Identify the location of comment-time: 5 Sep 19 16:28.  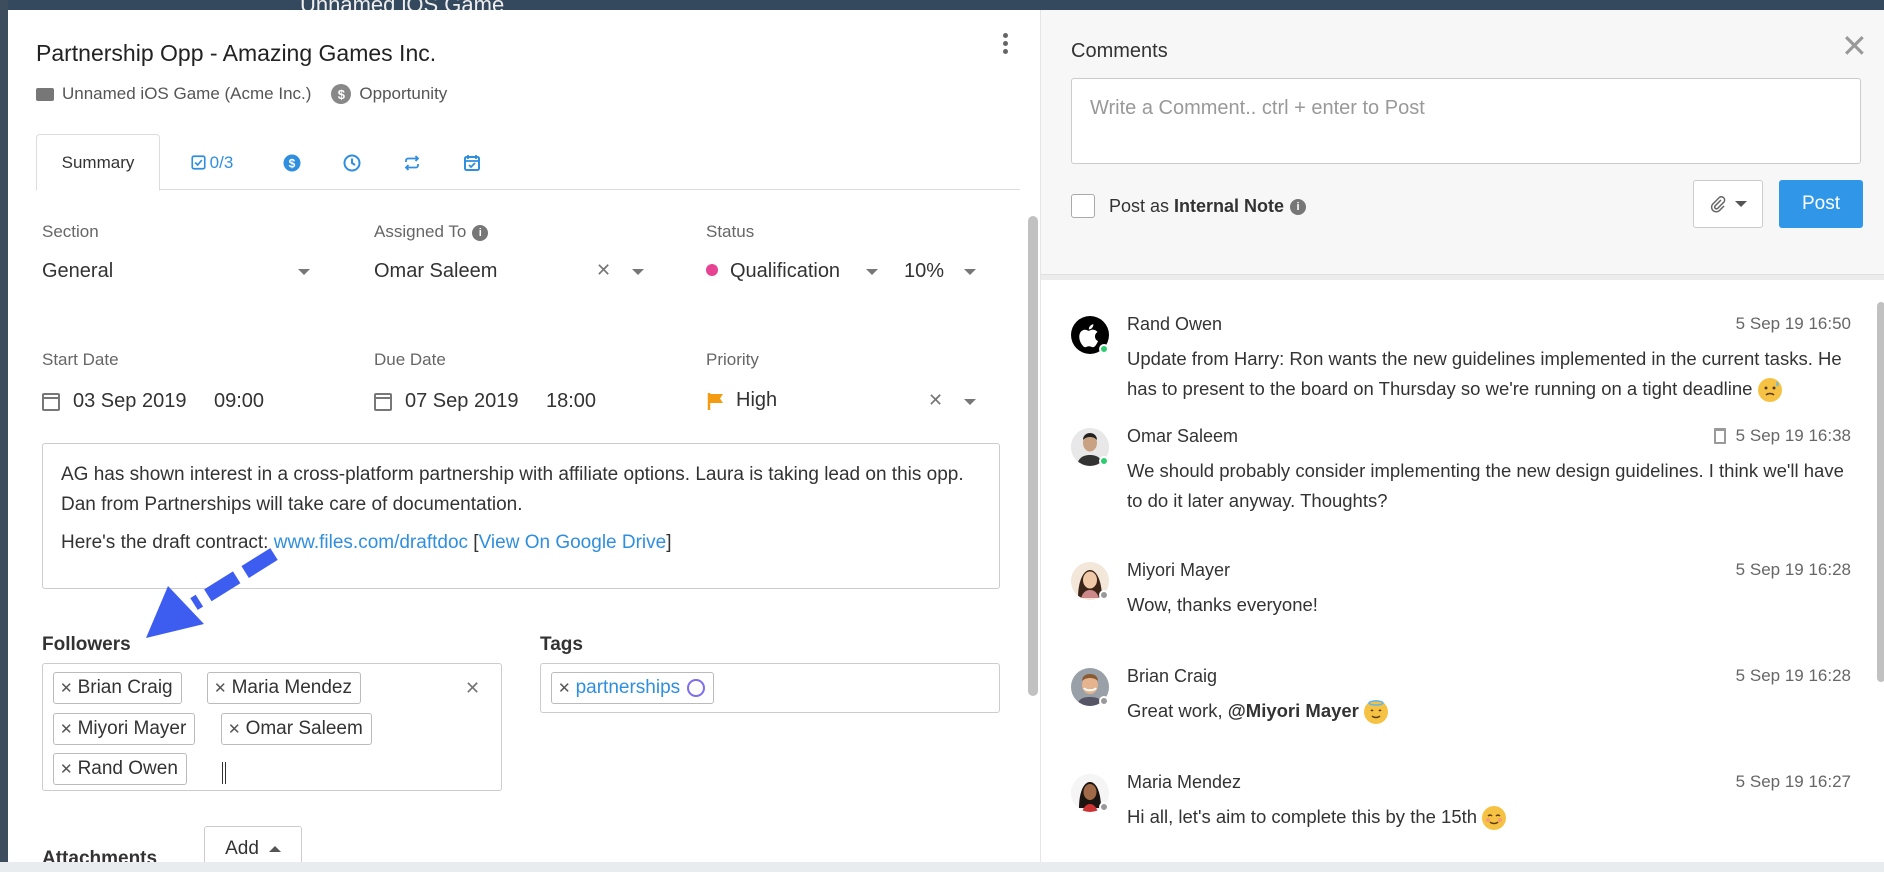
(1793, 570).